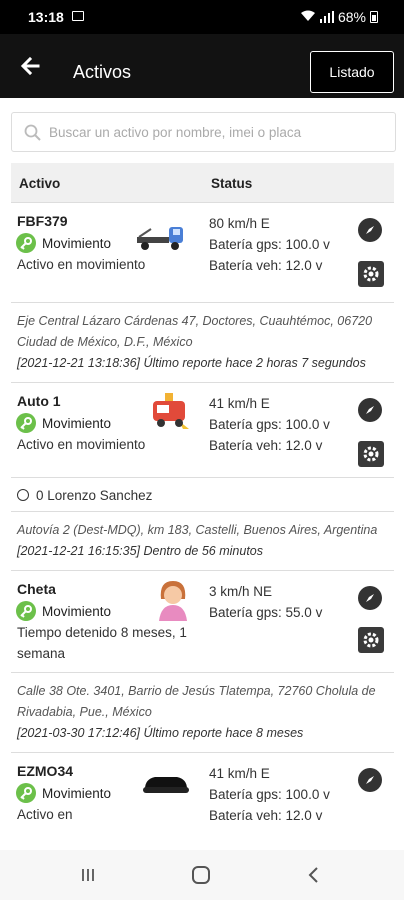 This screenshot has height=900, width=404. I want to click on header-status: Status, so click(232, 183).